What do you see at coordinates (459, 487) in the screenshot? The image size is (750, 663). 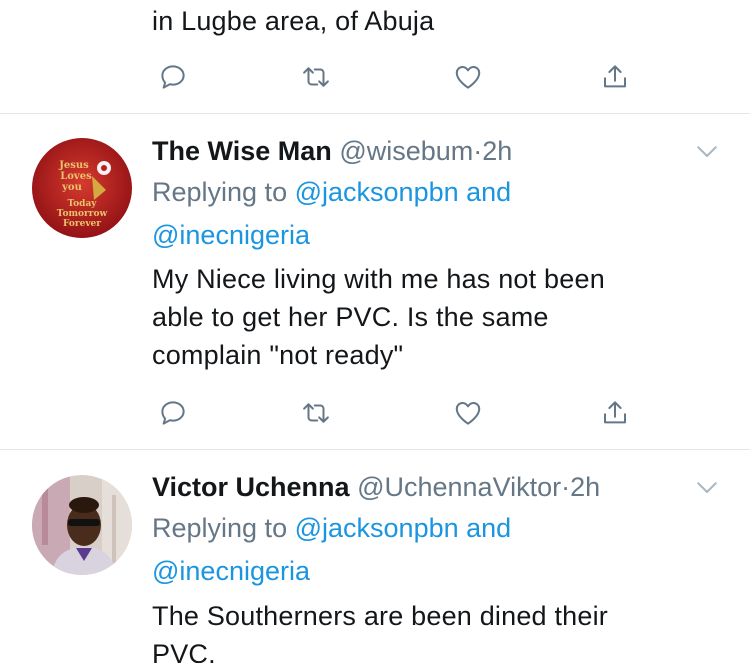 I see `user-handle: @UchennaViktor` at bounding box center [459, 487].